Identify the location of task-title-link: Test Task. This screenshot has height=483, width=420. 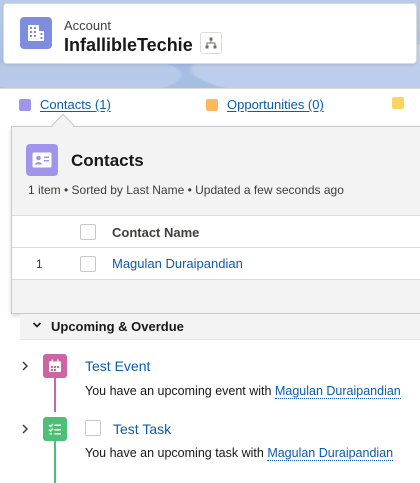
(142, 429).